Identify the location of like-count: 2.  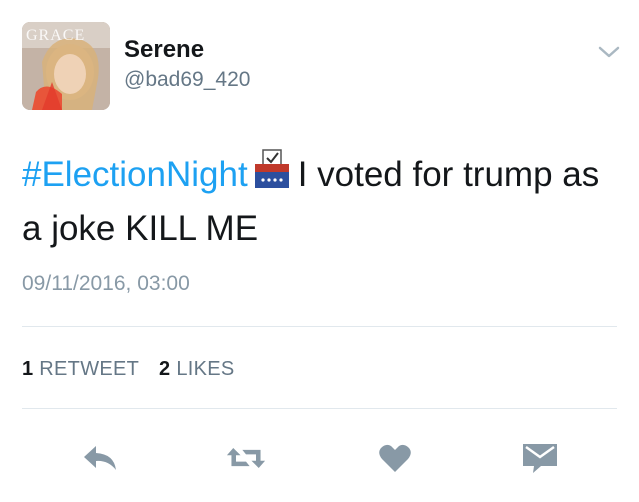
(165, 369).